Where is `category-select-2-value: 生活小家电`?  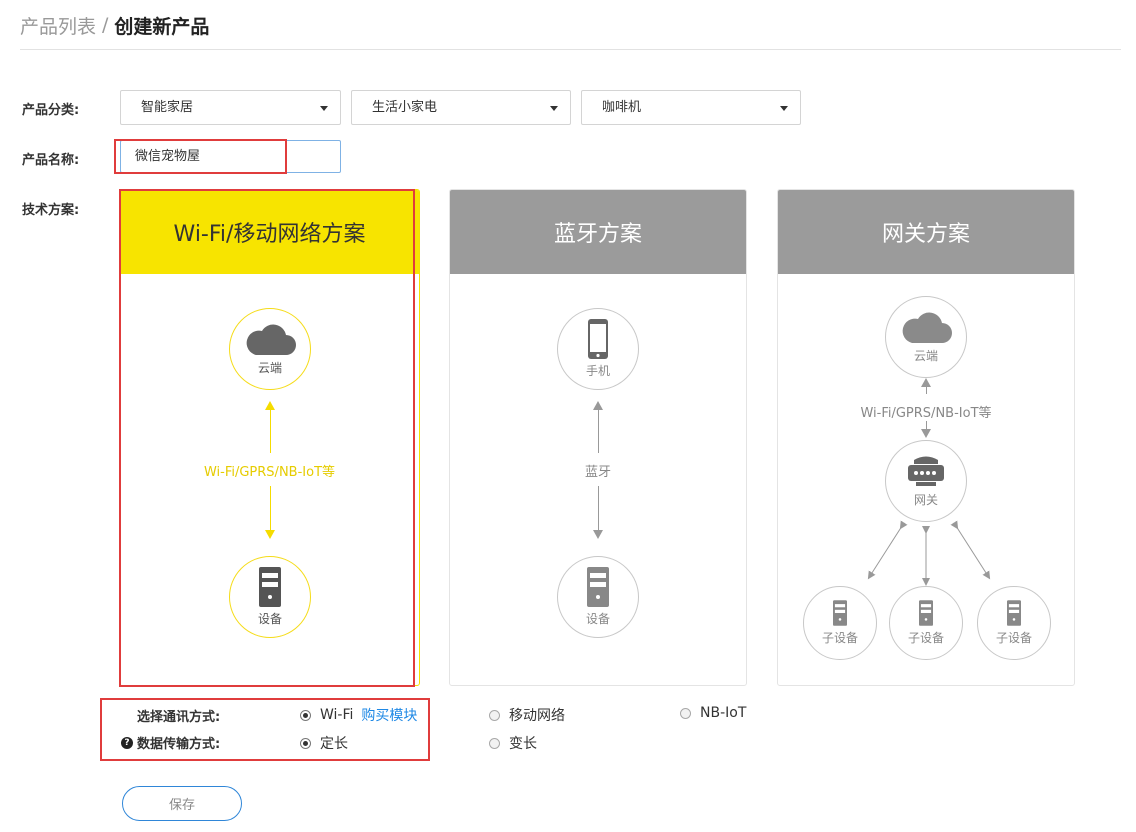 category-select-2-value: 生活小家电 is located at coordinates (405, 107).